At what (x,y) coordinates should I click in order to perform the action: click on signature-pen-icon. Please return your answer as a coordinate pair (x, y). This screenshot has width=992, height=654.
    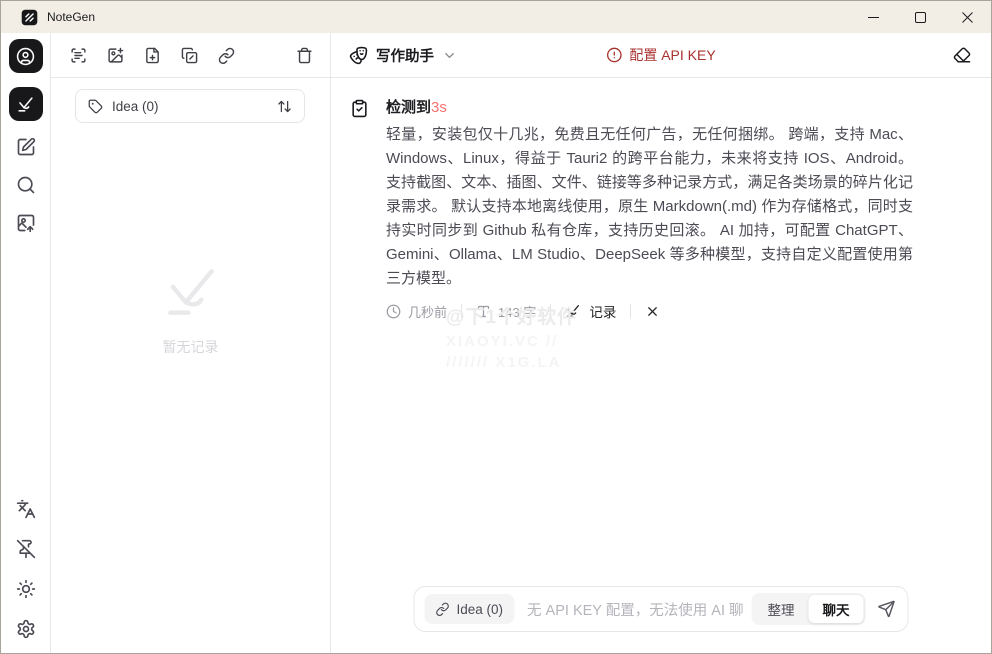
    Looking at the image, I should click on (25, 104).